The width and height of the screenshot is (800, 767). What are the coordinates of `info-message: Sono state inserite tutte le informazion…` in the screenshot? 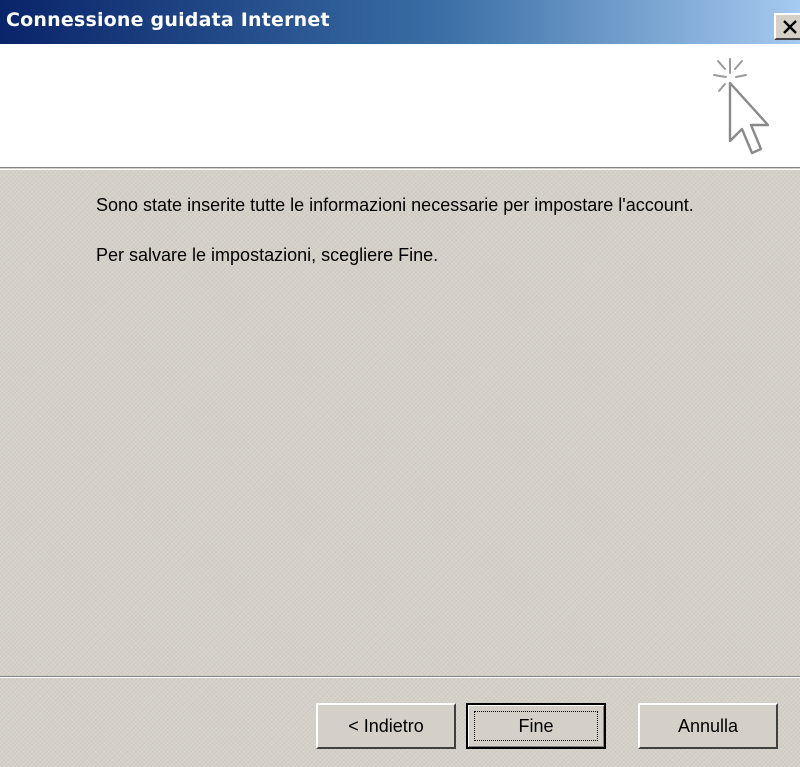 It's located at (395, 205).